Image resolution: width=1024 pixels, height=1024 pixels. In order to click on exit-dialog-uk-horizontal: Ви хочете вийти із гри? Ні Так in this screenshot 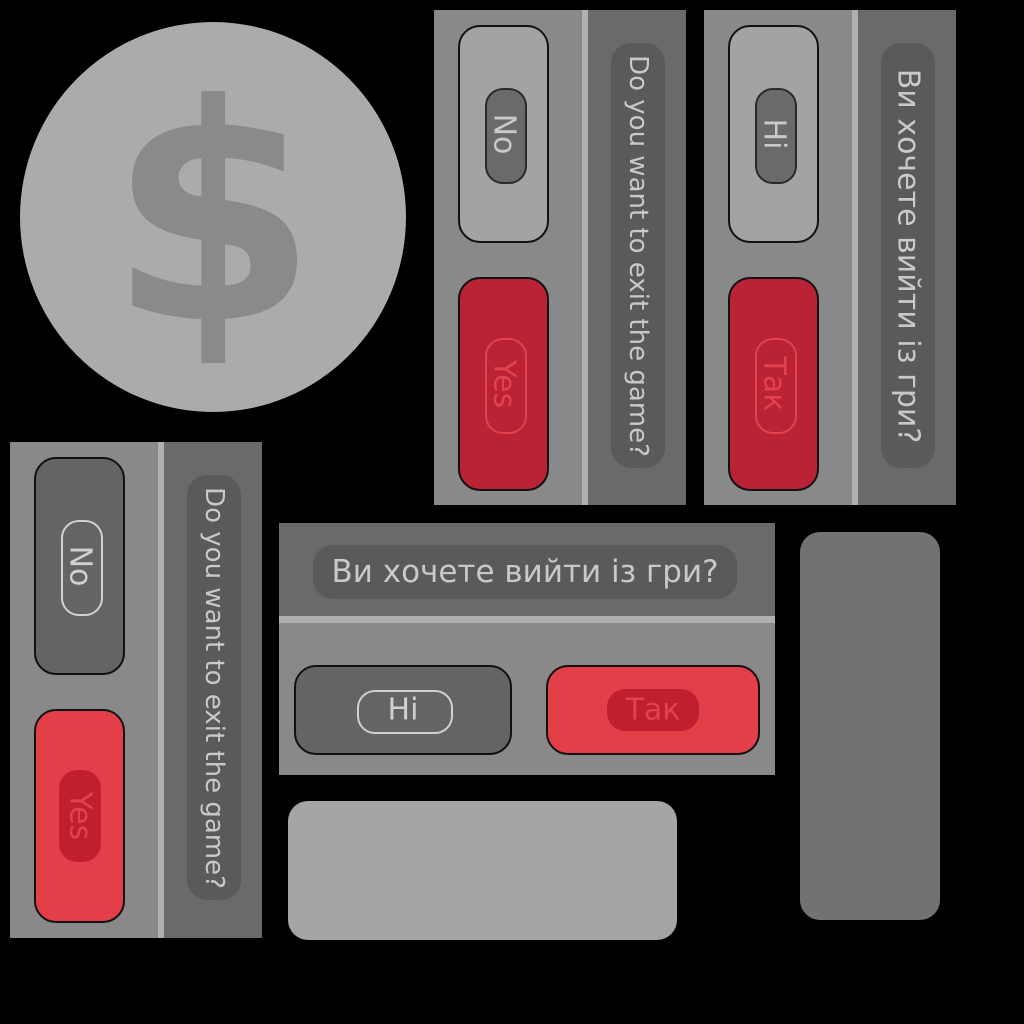, I will do `click(527, 649)`.